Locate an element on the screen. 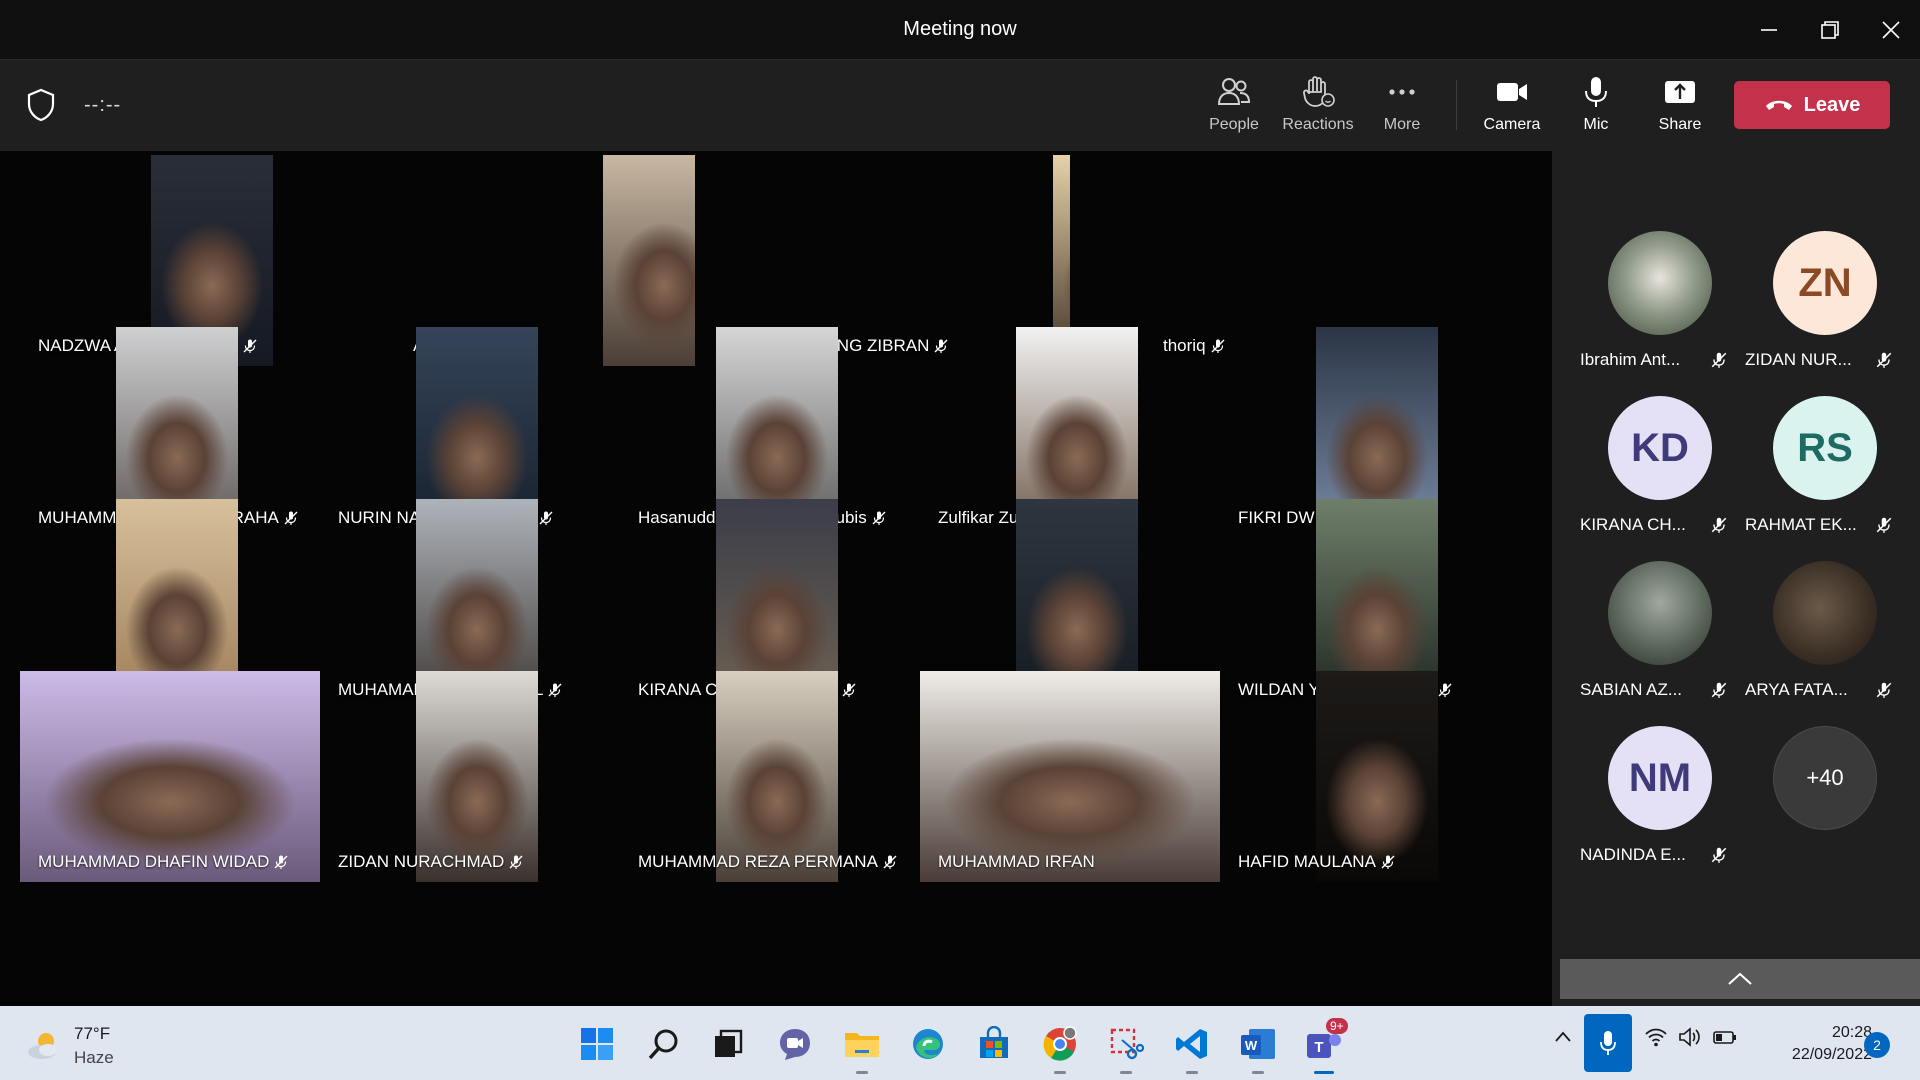 Image resolution: width=1920 pixels, height=1080 pixels. video-tile: MUHAMMAD REZA PERMANA is located at coordinates (770, 776).